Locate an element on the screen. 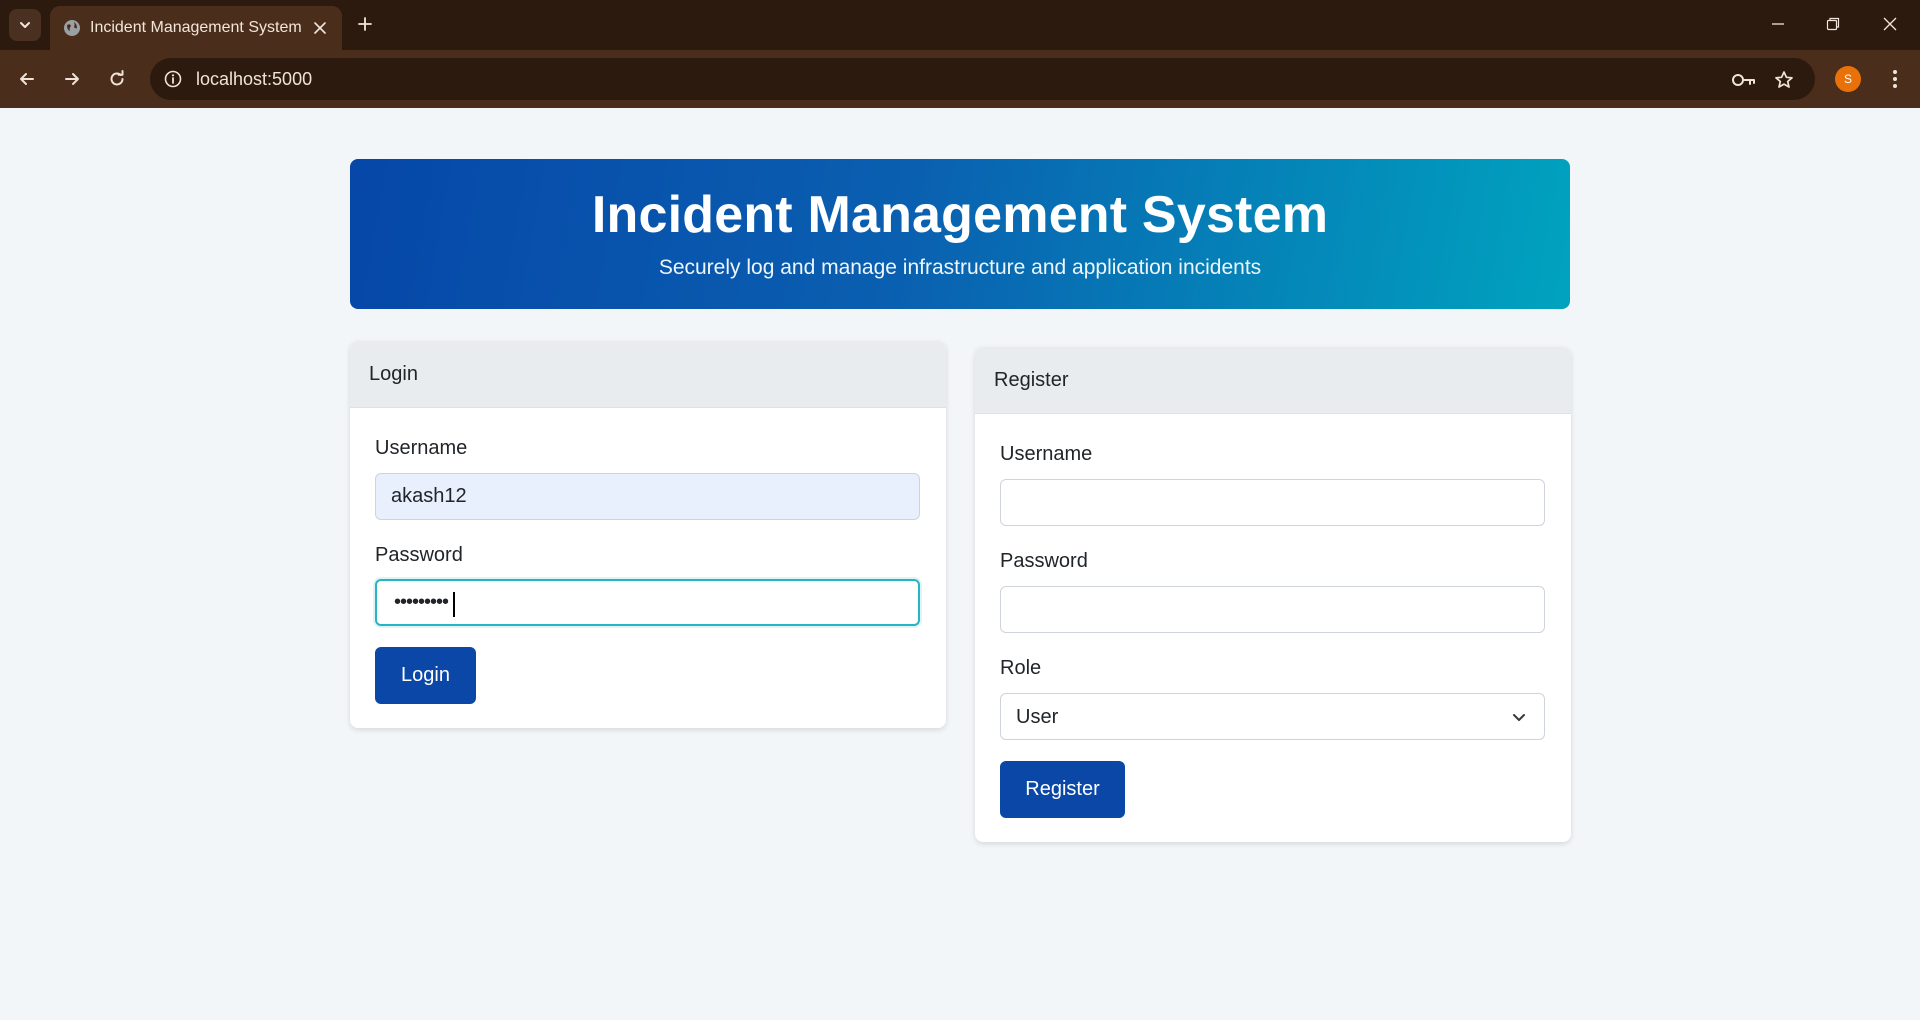  reload-icon is located at coordinates (117, 78).